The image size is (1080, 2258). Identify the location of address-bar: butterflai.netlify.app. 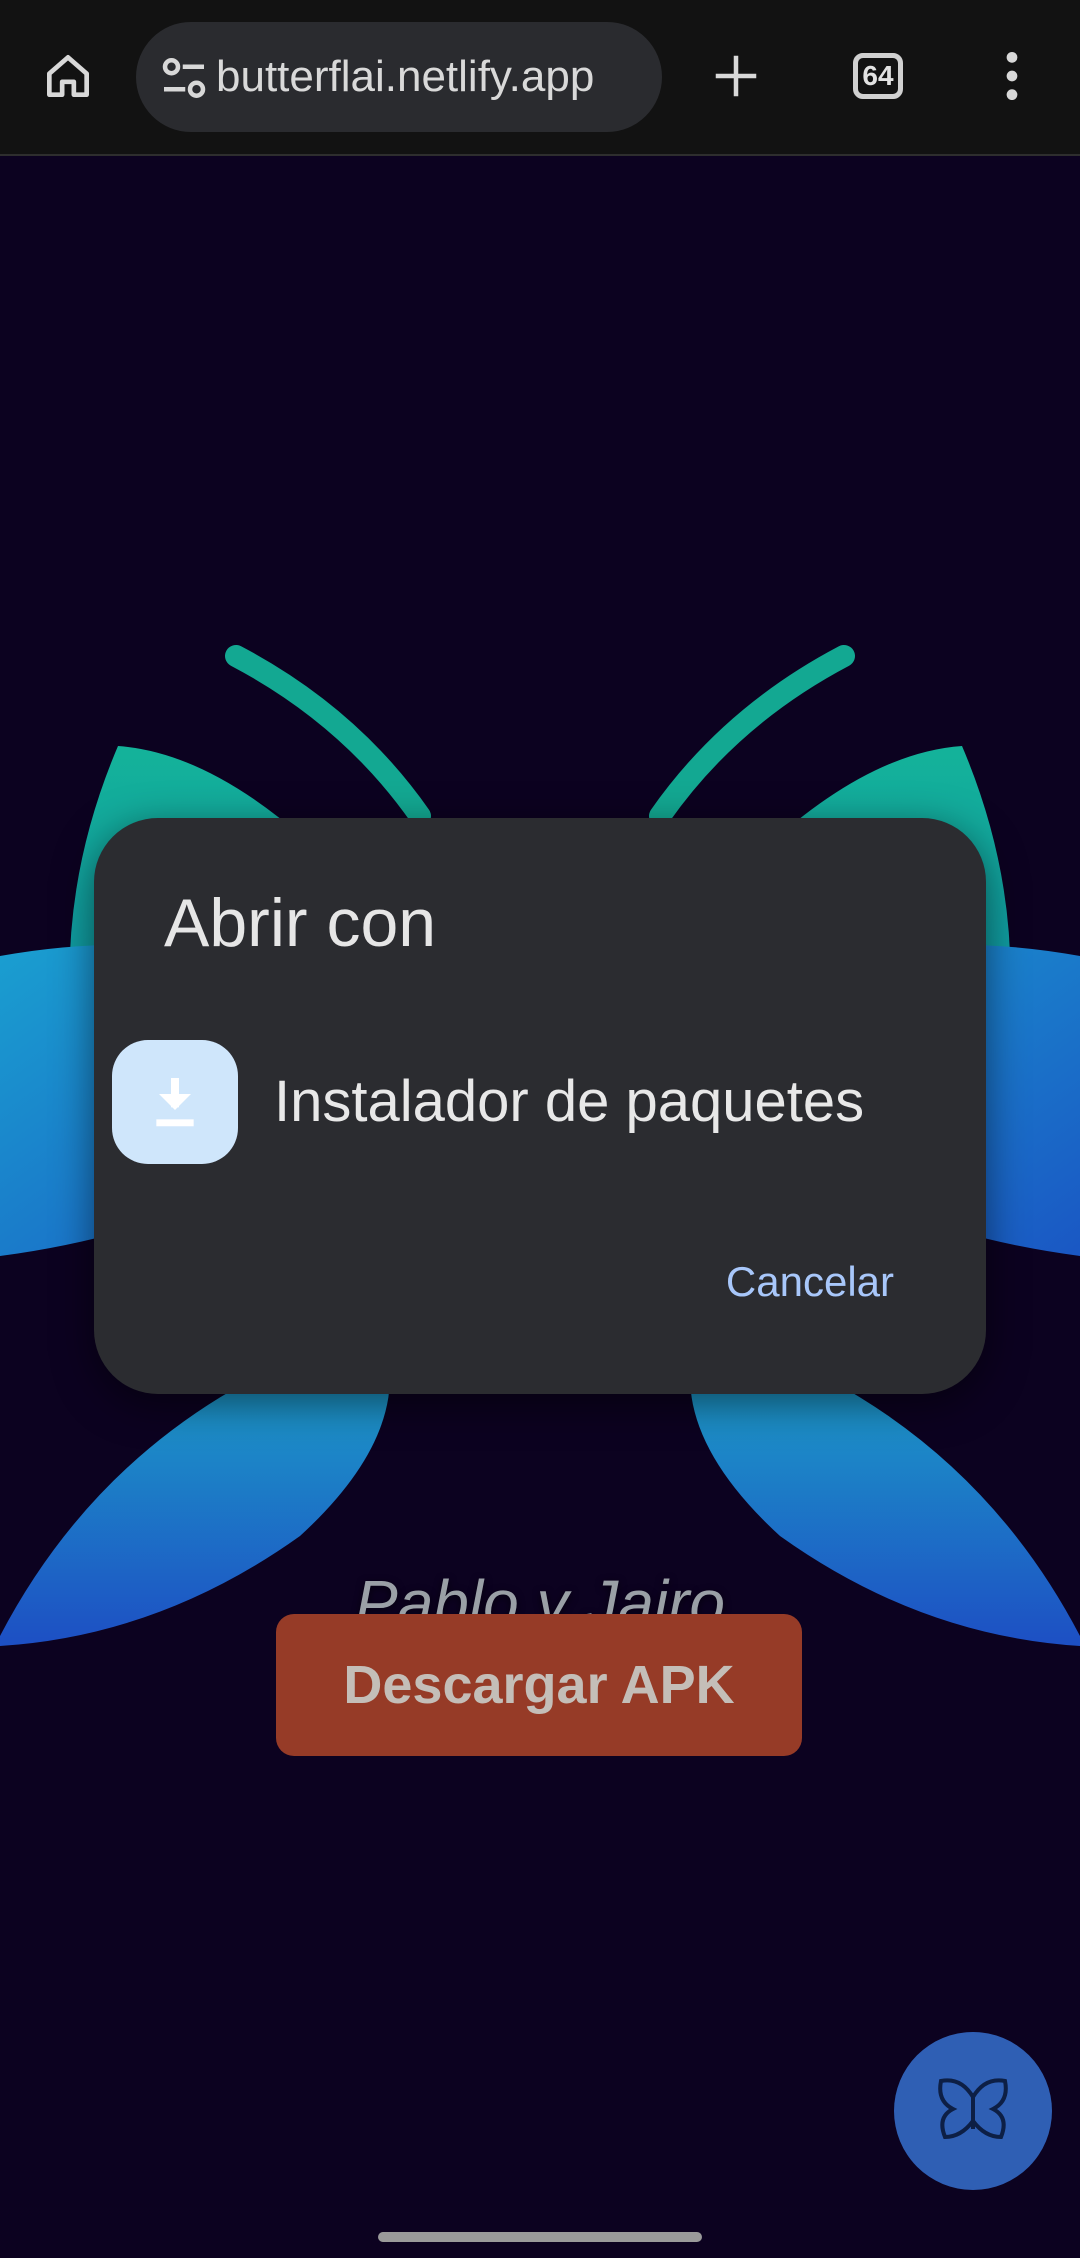
(399, 77).